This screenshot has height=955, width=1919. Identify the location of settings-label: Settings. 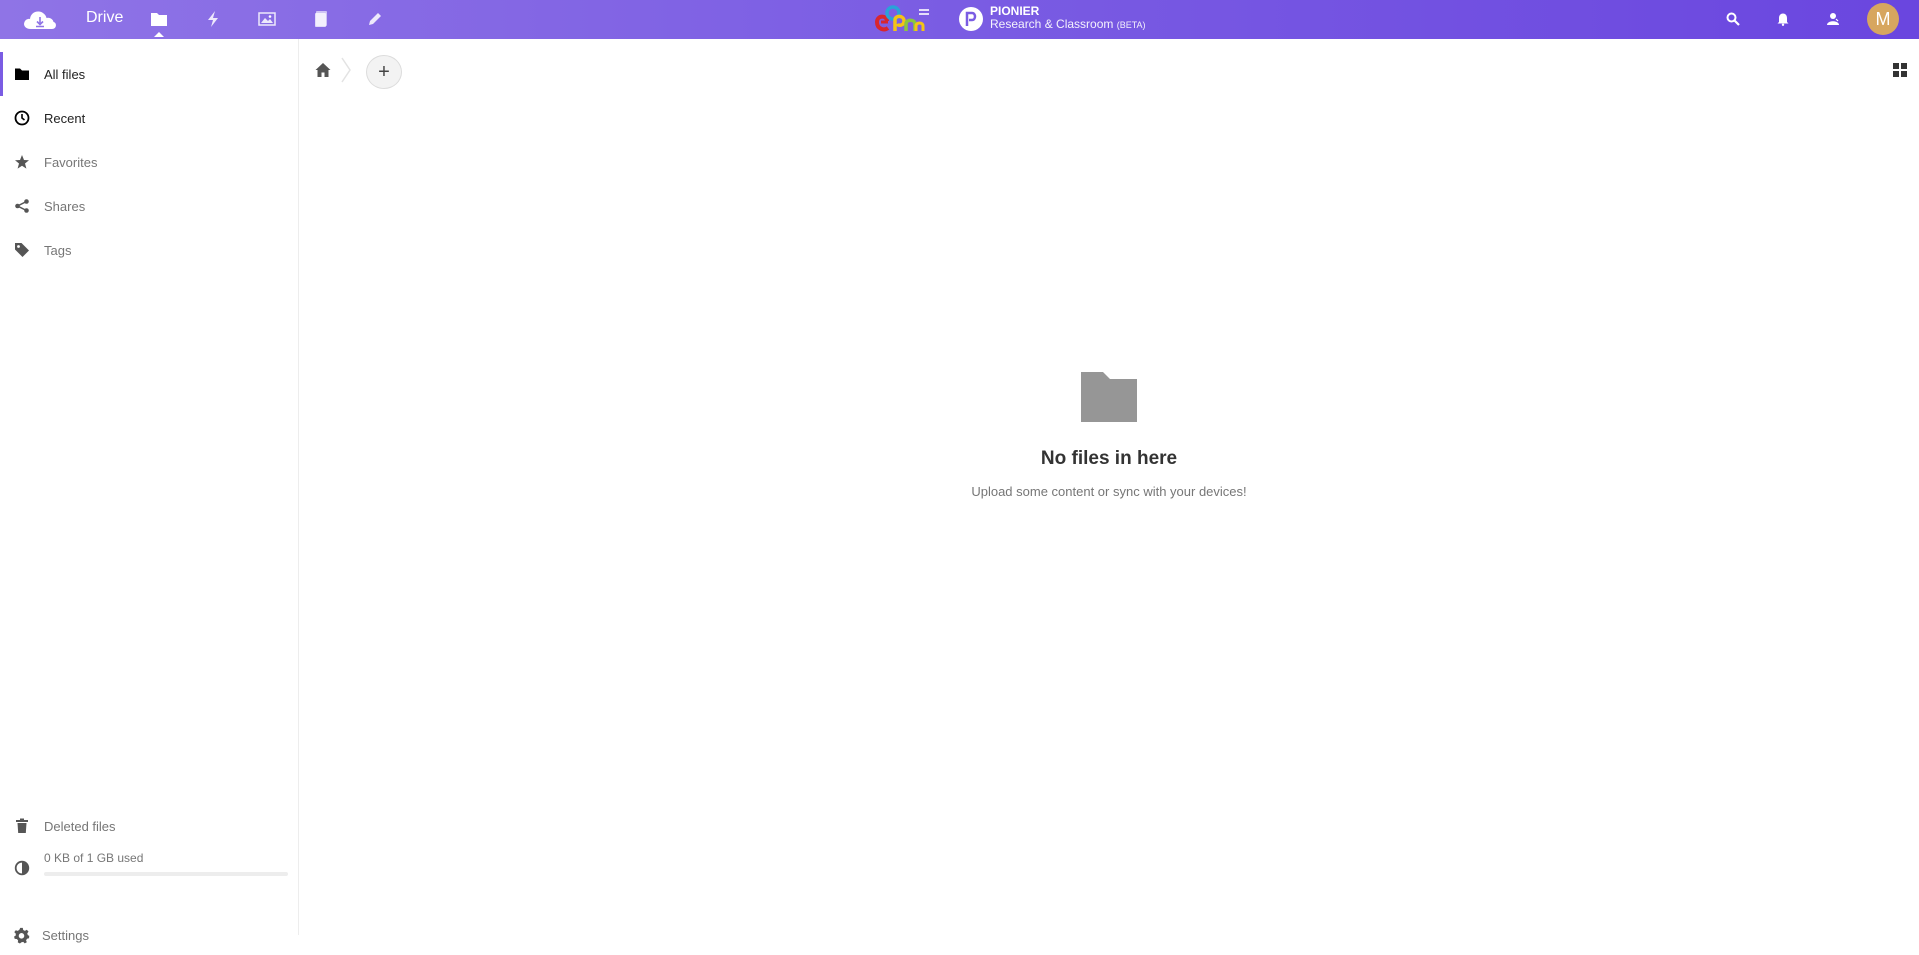
(65, 935).